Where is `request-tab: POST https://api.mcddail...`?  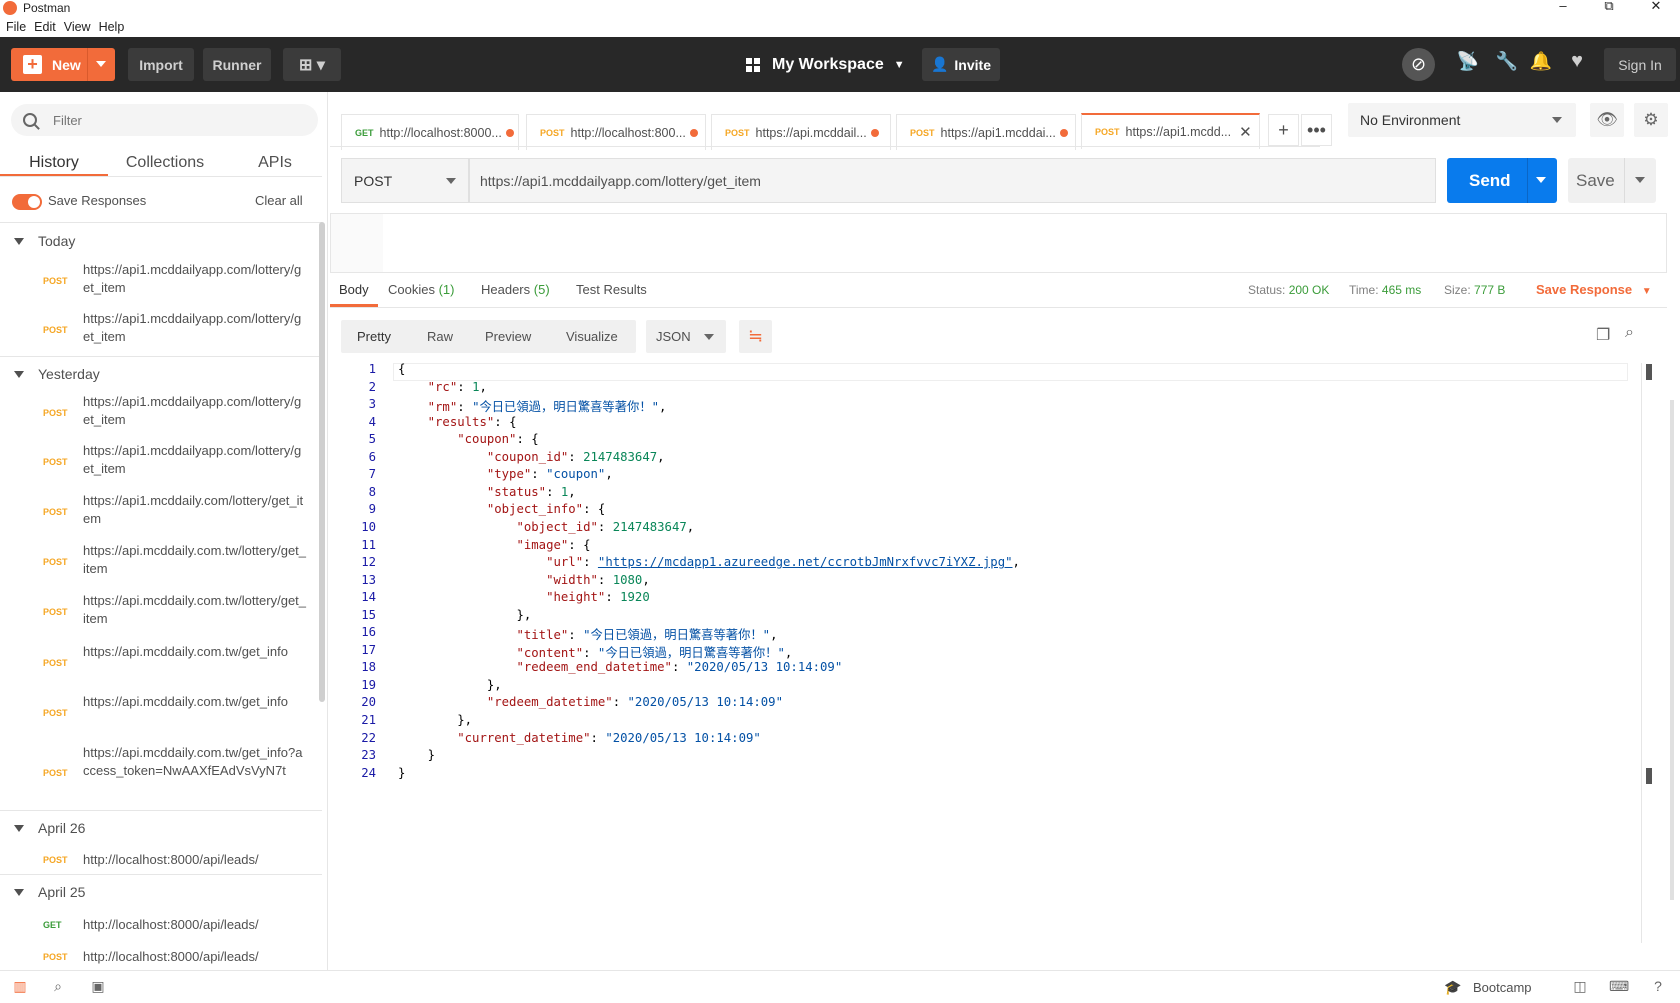 request-tab: POST https://api.mcddail... is located at coordinates (801, 132).